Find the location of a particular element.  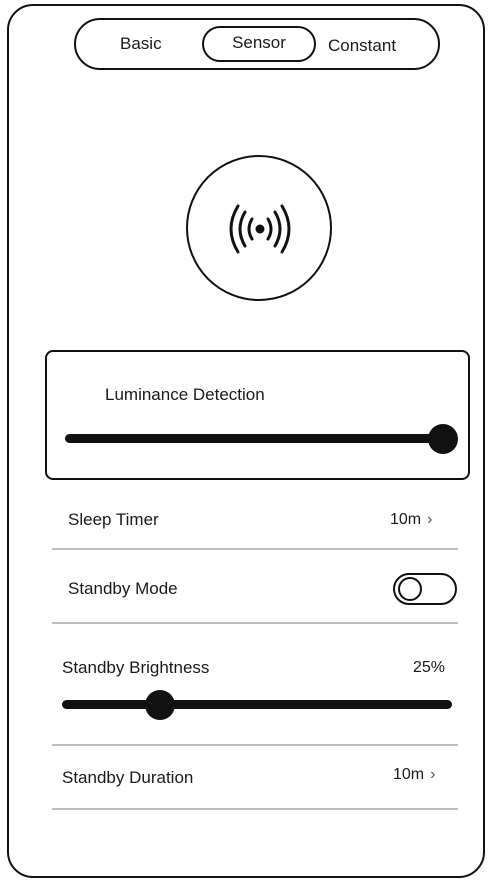

sensor-waves-icon is located at coordinates (260, 229).